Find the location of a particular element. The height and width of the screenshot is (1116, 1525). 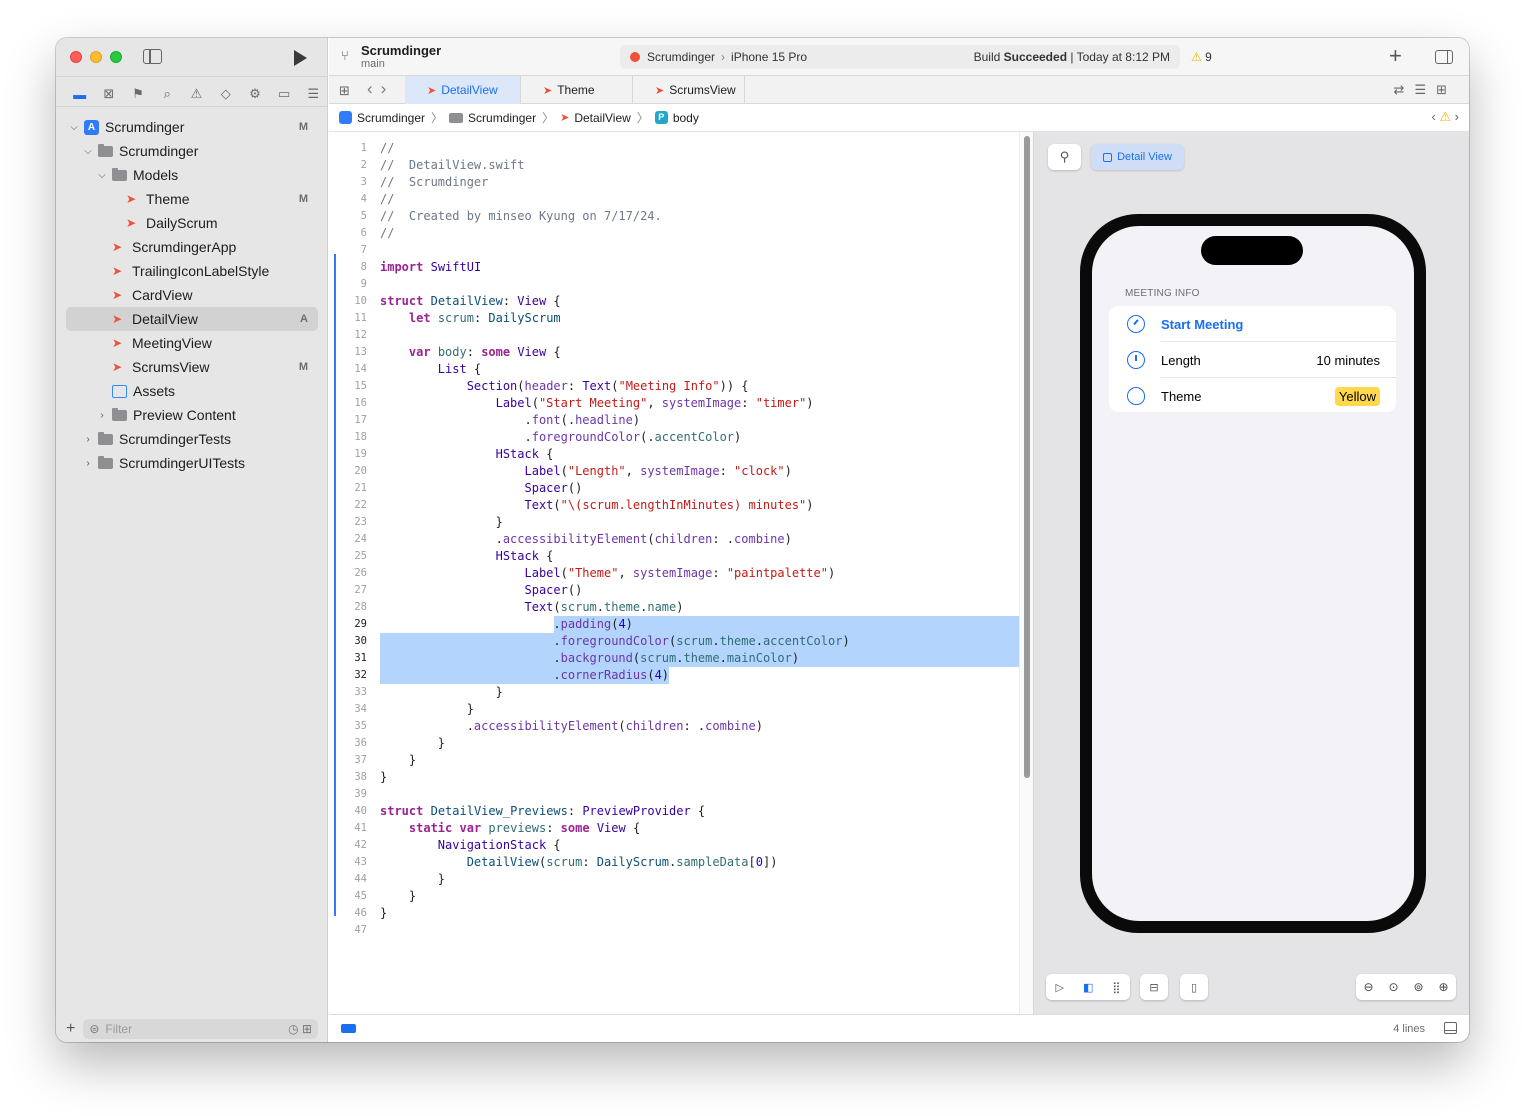

source-control-icon: ⊠ is located at coordinates (108, 94).